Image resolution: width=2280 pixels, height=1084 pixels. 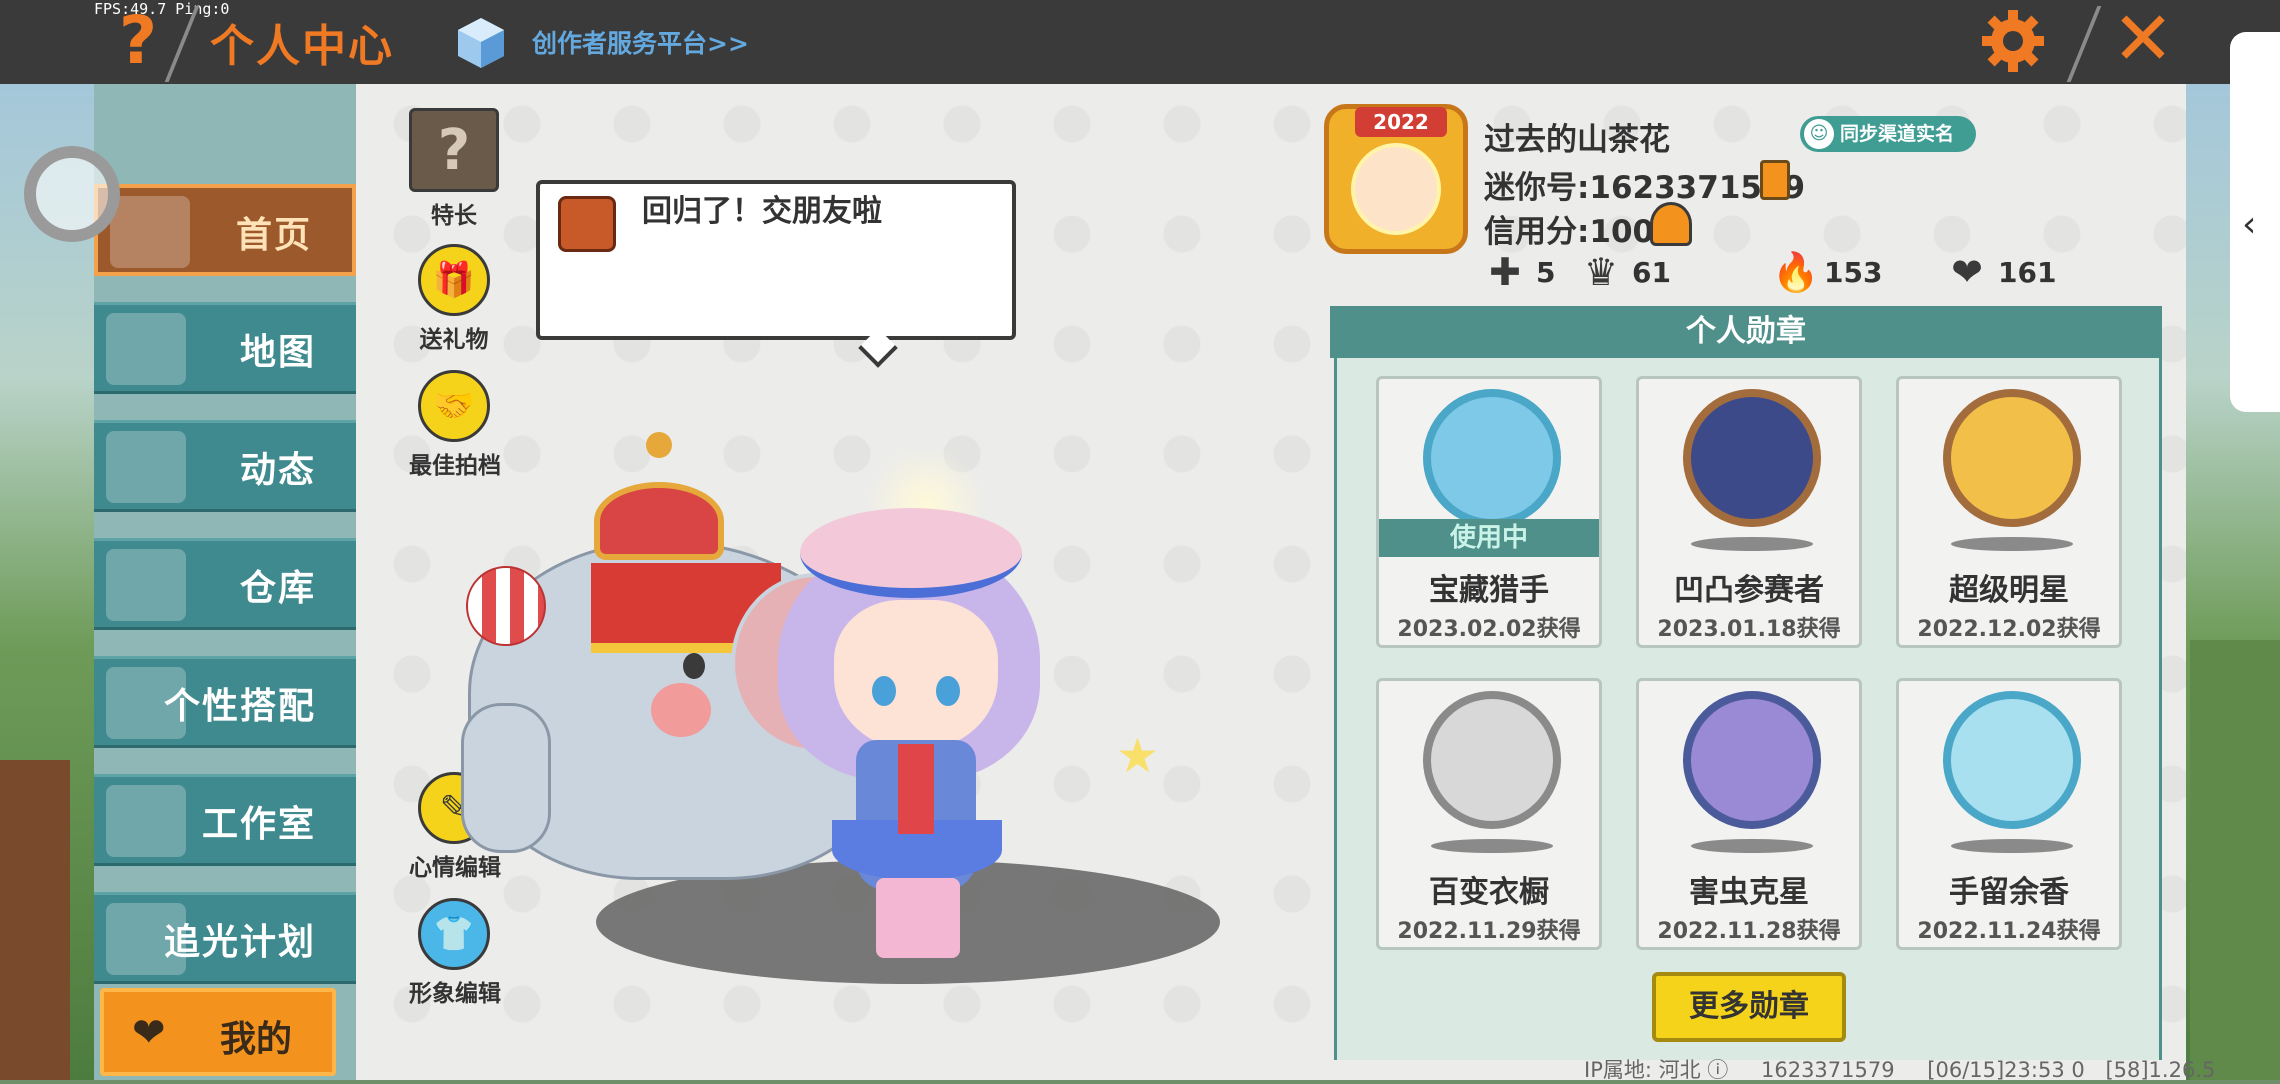 What do you see at coordinates (2027, 272) in the screenshot?
I see `likes-count: 161` at bounding box center [2027, 272].